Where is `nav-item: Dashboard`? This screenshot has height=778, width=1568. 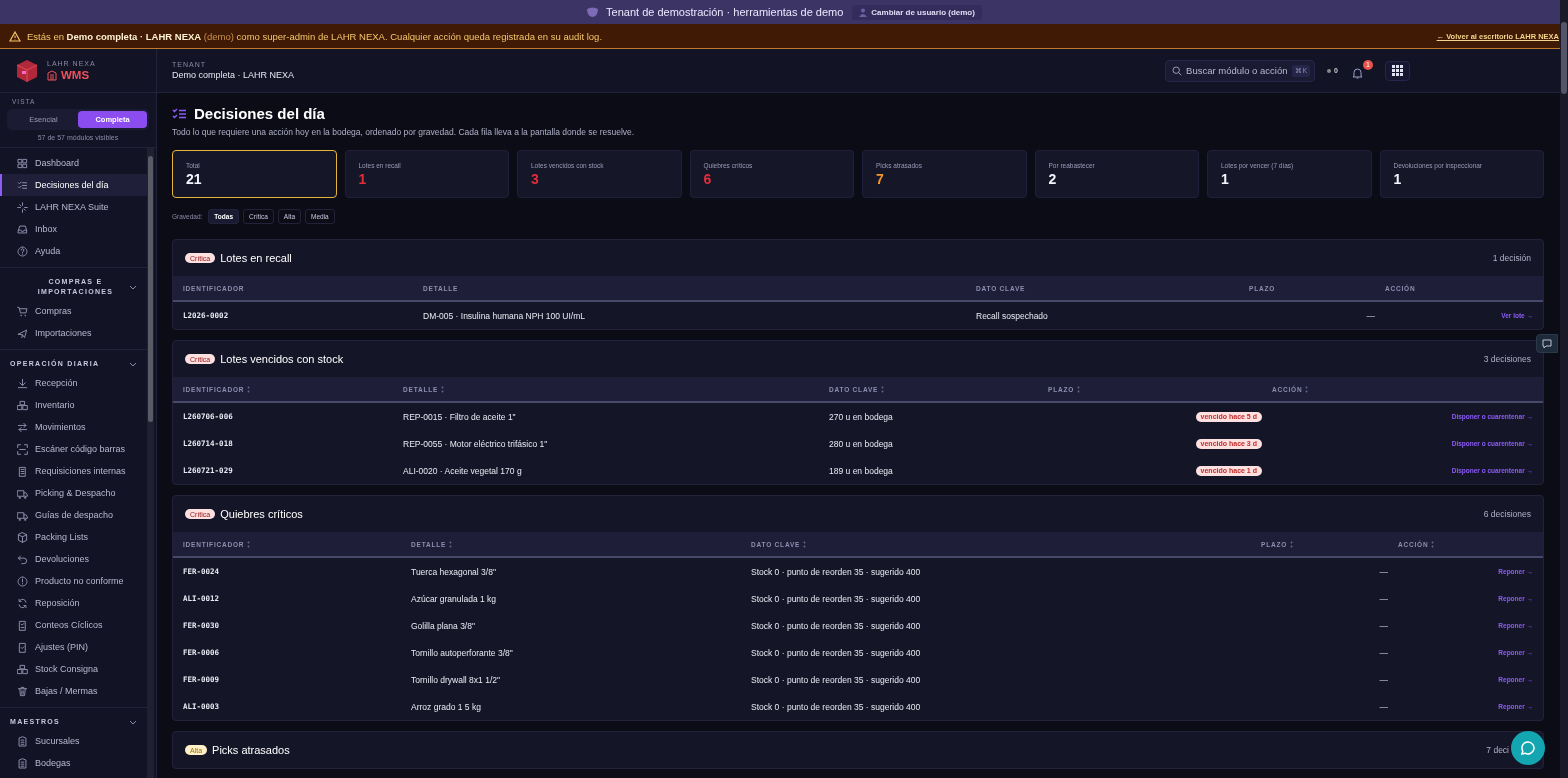
nav-item: Dashboard is located at coordinates (73, 163).